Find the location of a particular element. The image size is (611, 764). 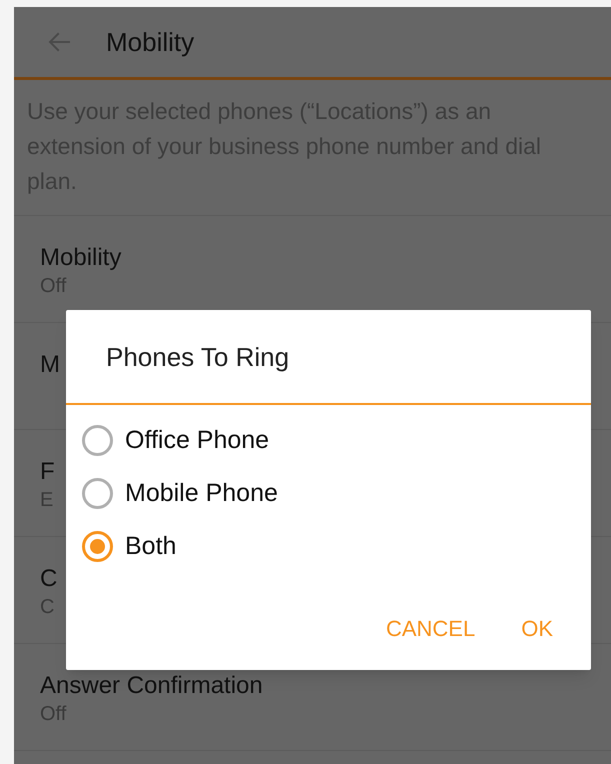

setting-title: Mobility is located at coordinates (81, 258).